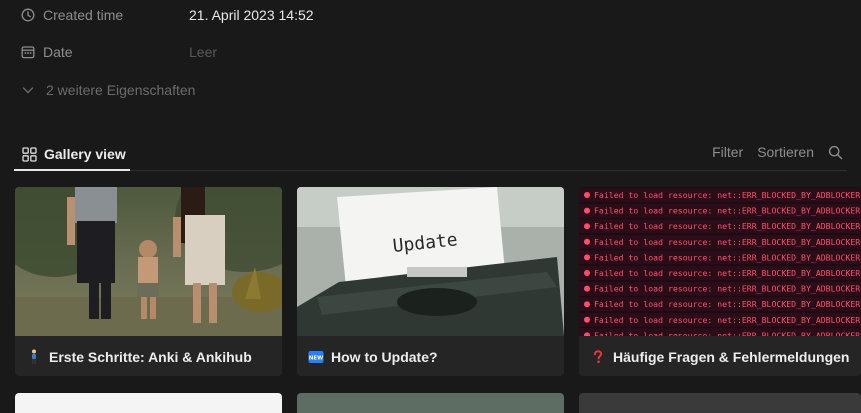 The height and width of the screenshot is (413, 861). I want to click on chevron-down-icon, so click(28, 90).